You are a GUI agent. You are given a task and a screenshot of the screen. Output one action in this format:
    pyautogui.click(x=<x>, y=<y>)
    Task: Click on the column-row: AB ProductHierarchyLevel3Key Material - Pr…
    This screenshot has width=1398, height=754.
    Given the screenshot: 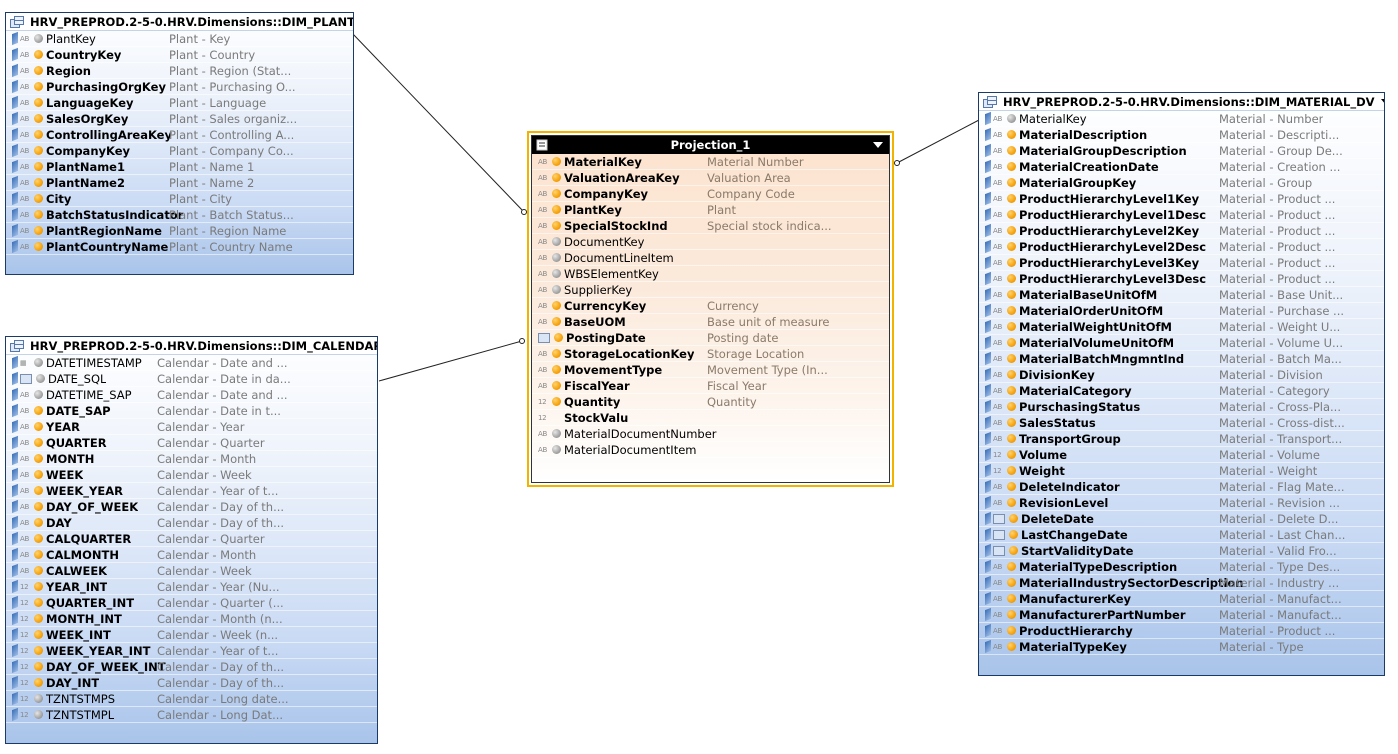 What is the action you would take?
    pyautogui.click(x=1181, y=263)
    